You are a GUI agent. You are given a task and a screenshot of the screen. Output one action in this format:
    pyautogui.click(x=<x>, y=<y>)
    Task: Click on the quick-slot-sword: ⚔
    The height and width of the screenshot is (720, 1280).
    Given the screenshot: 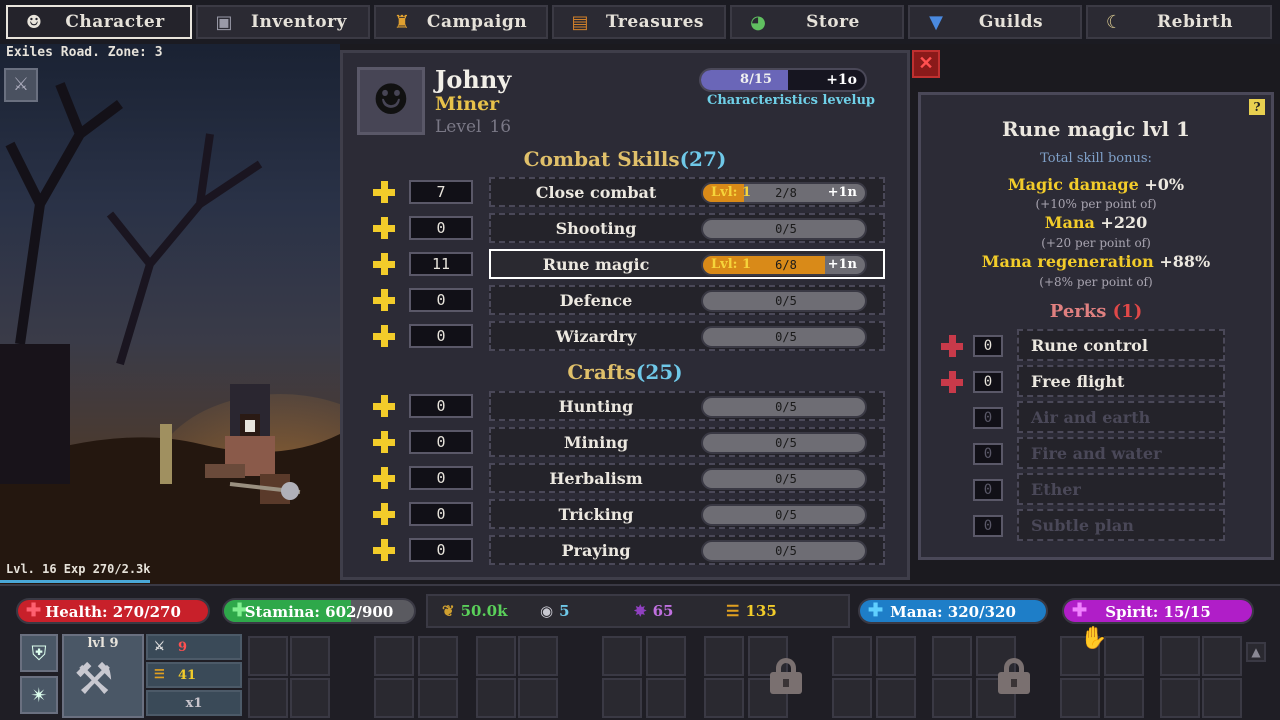 What is the action you would take?
    pyautogui.click(x=21, y=85)
    